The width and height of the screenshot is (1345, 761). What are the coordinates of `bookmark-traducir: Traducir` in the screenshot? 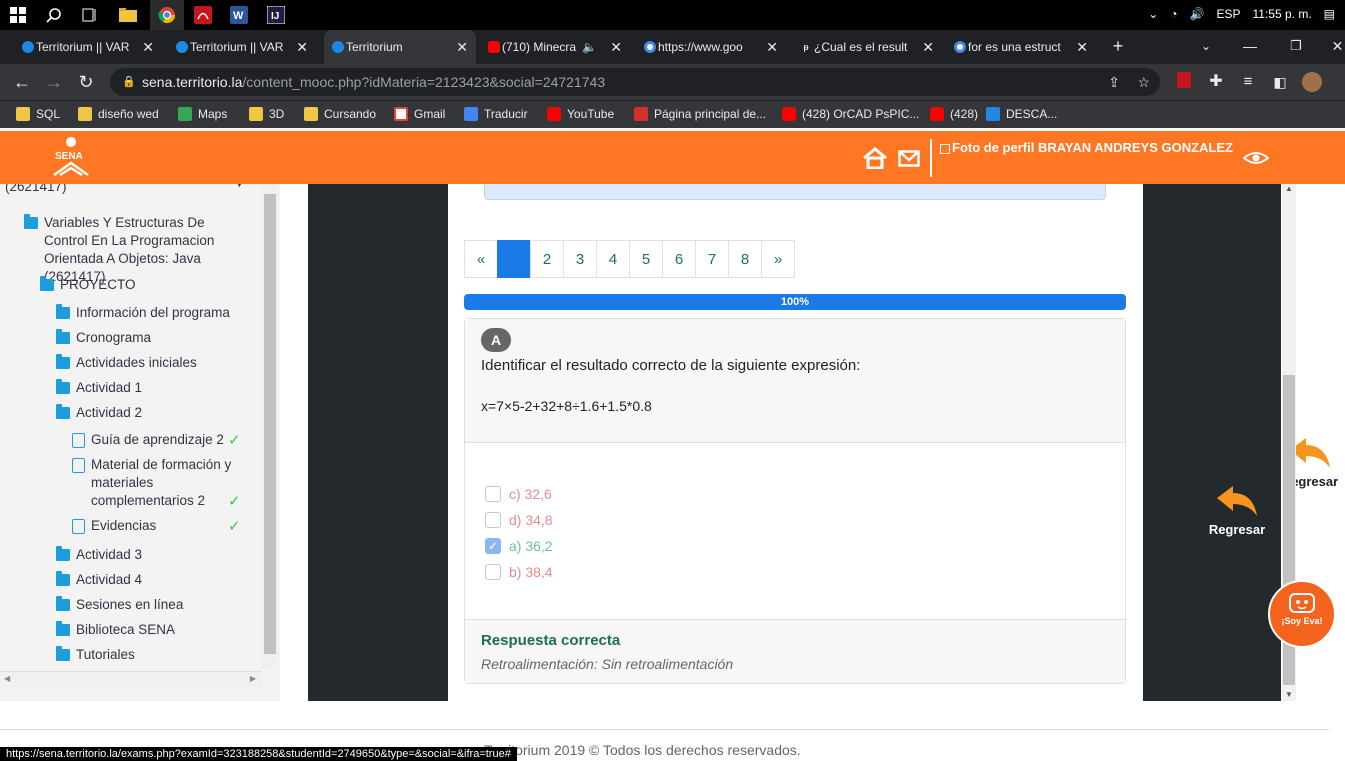 It's located at (496, 114).